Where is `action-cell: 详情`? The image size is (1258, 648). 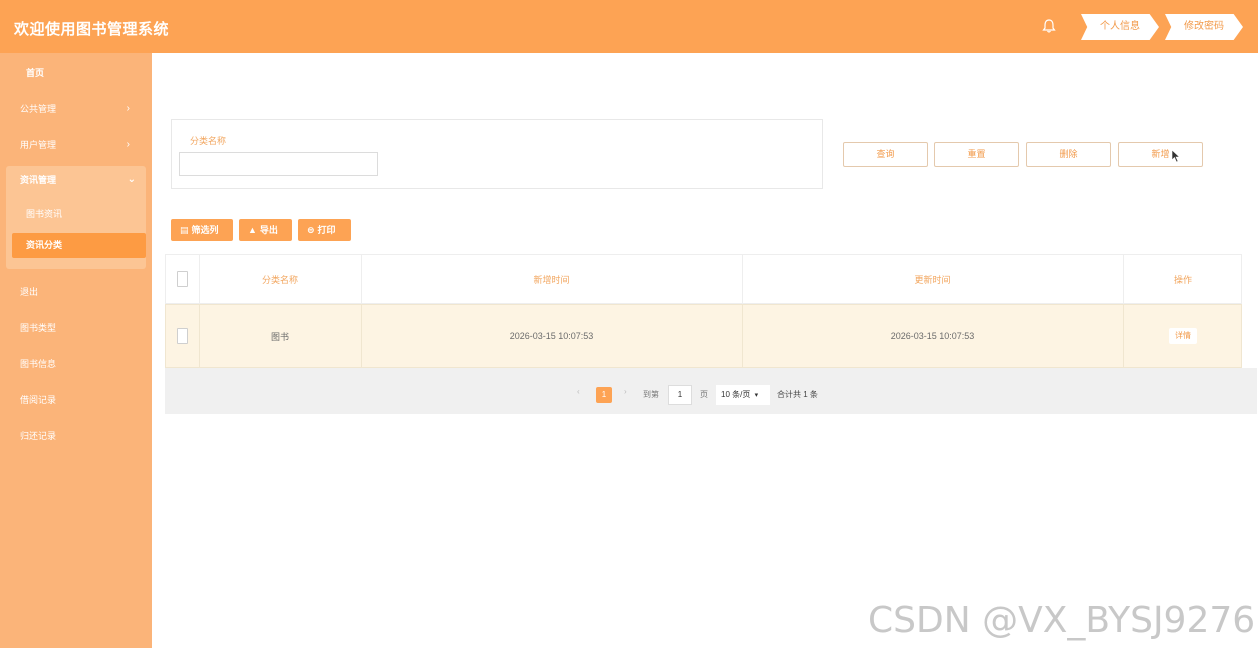
action-cell: 详情 is located at coordinates (1183, 336).